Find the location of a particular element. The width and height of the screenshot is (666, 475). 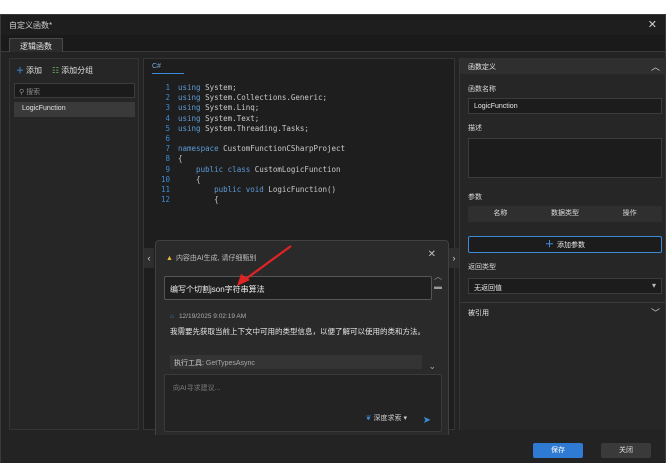

close-button: 关闭 is located at coordinates (626, 450).